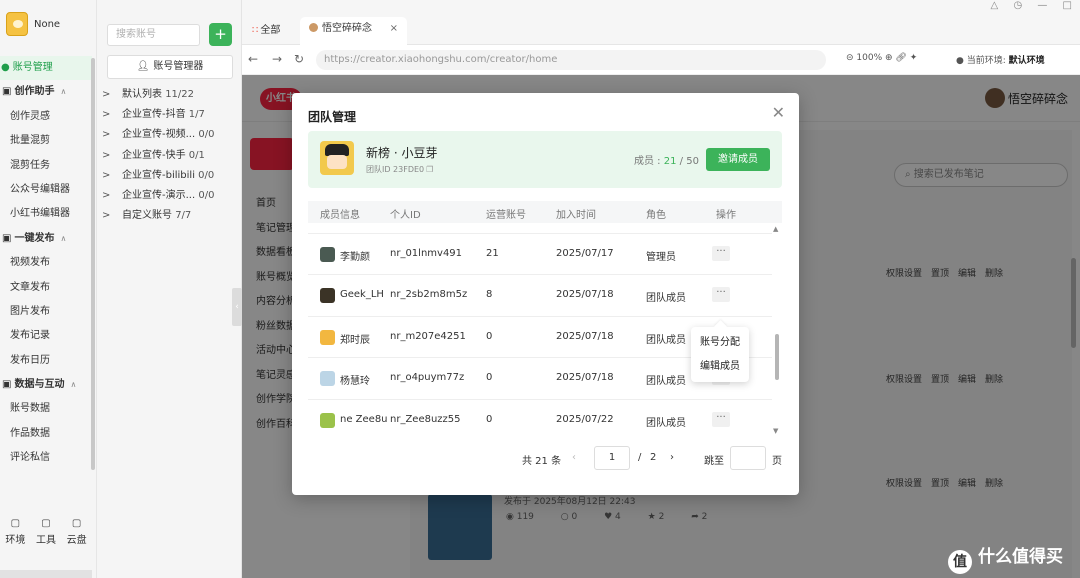 The height and width of the screenshot is (578, 1080). Describe the element at coordinates (153, 35) in the screenshot. I see `account-search-input: 搜索账号` at that location.